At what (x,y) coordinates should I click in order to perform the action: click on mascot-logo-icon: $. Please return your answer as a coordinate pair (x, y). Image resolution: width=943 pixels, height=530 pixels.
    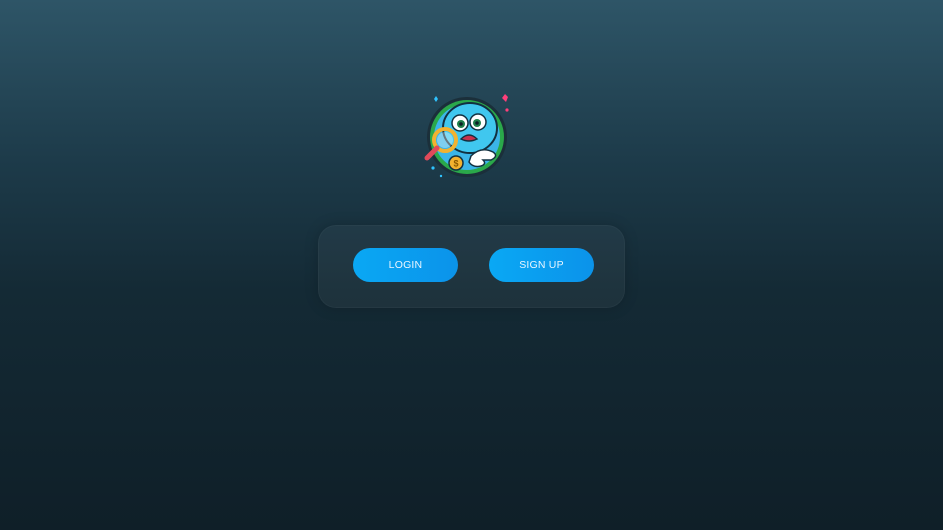
    Looking at the image, I should click on (467, 136).